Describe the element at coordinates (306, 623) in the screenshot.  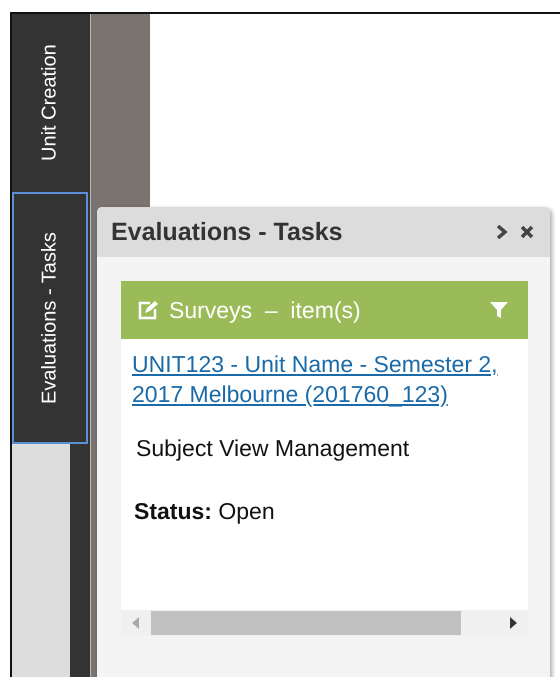
I see `scrollbar-thumb` at that location.